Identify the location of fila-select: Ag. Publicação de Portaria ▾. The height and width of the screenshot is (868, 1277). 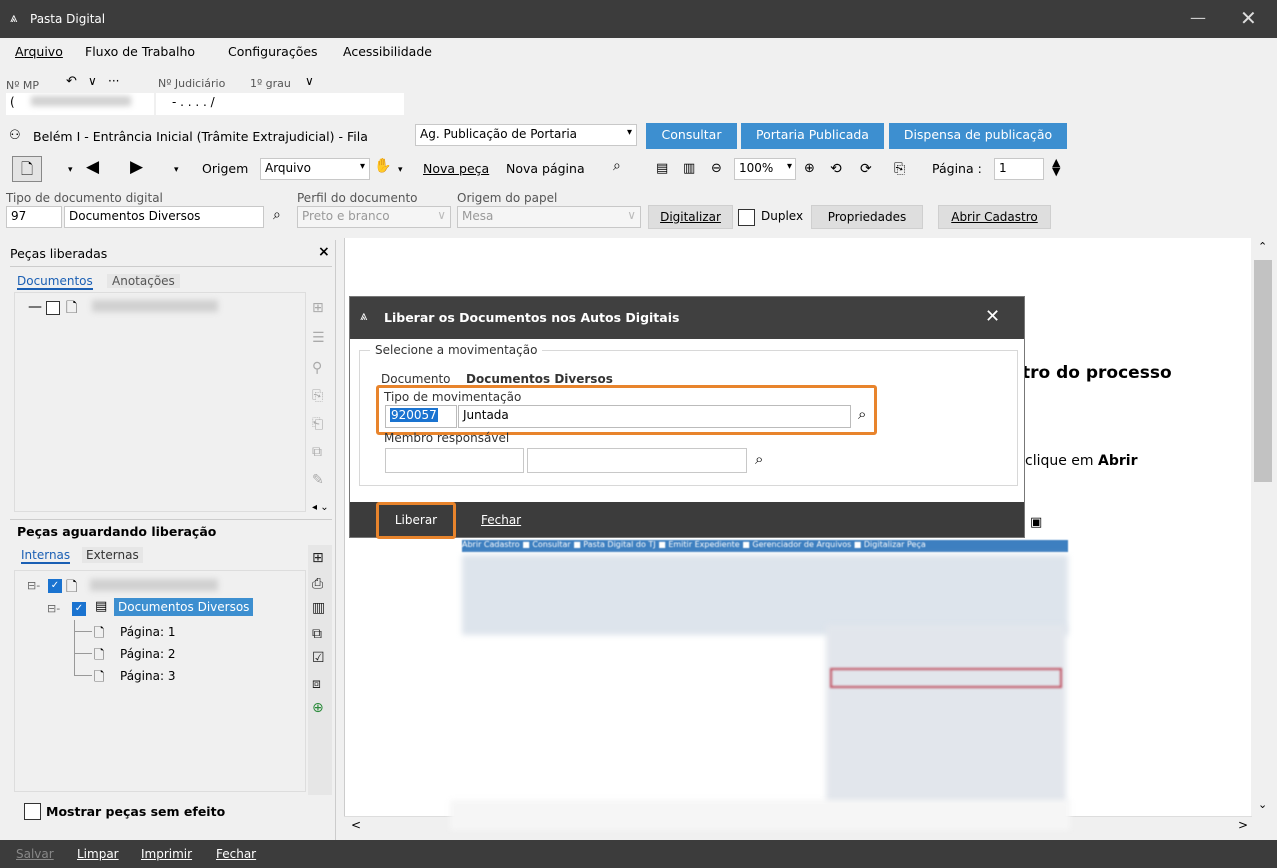
(526, 135).